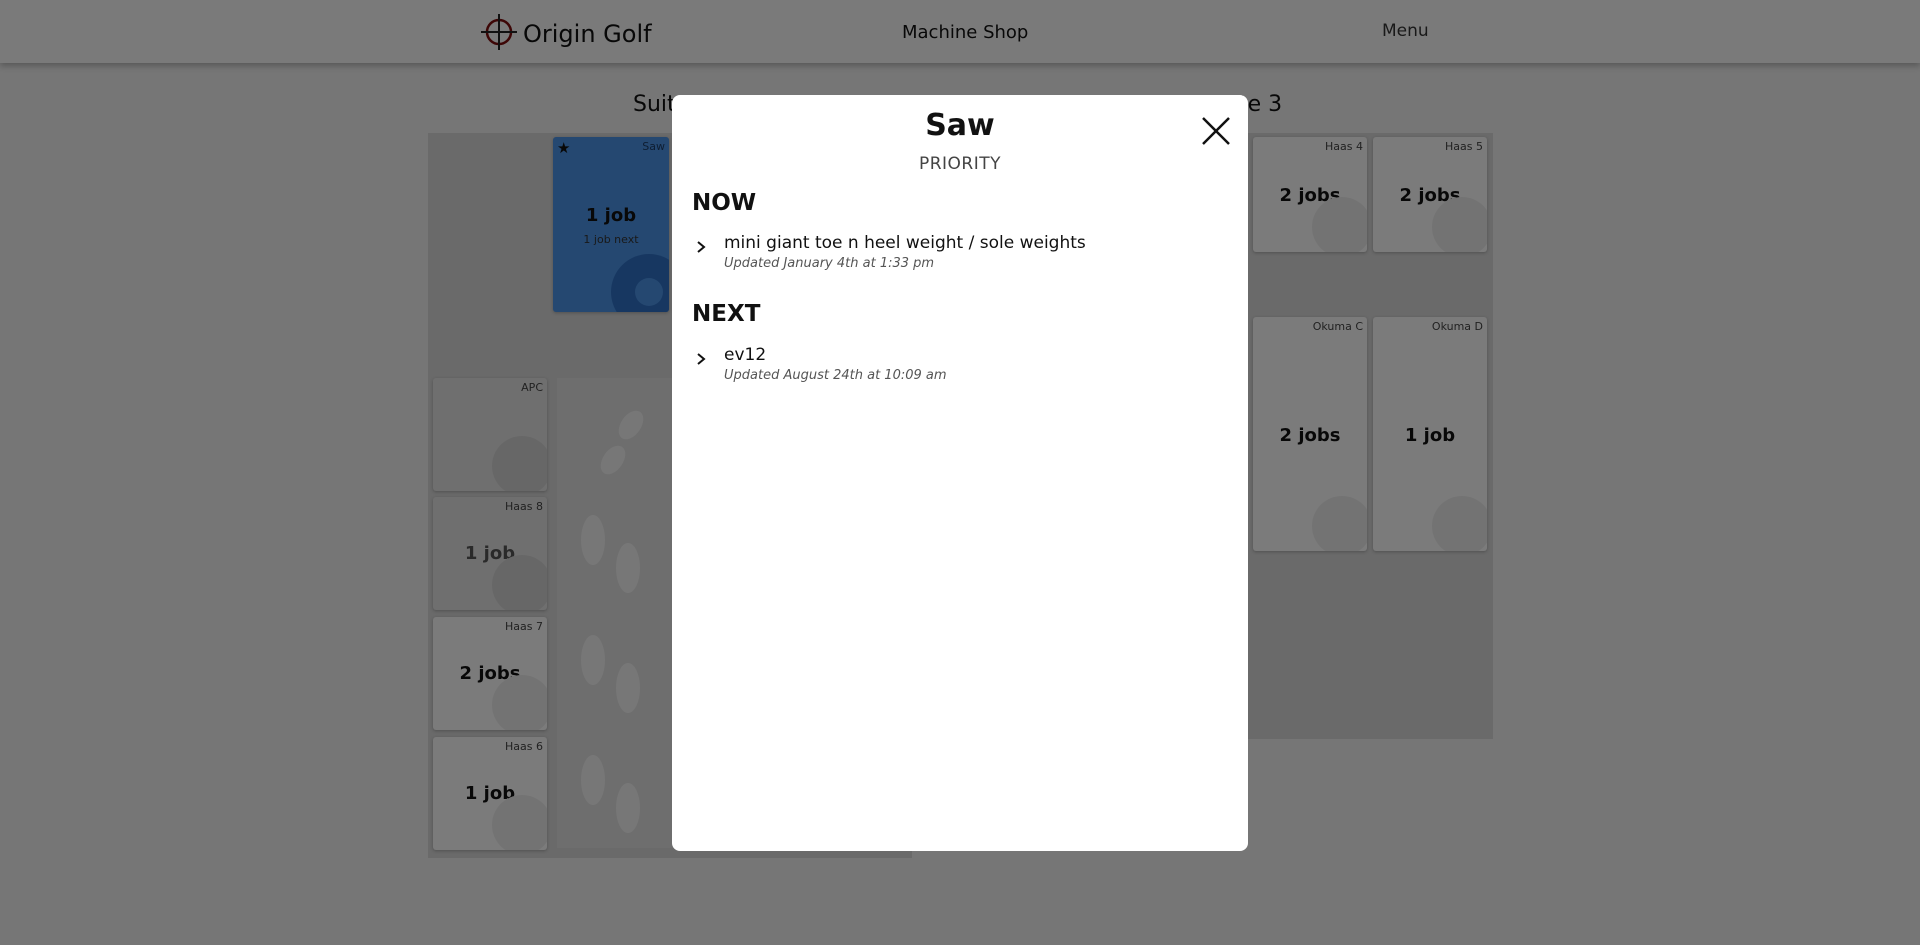 Image resolution: width=1920 pixels, height=945 pixels. What do you see at coordinates (960, 125) in the screenshot?
I see `modal-title: Saw` at bounding box center [960, 125].